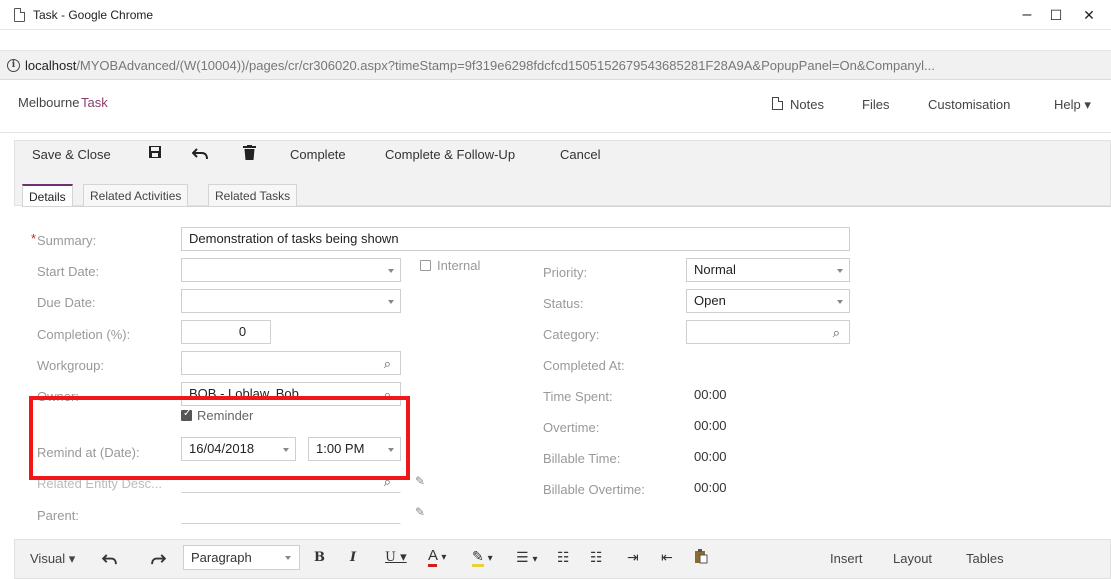 The height and width of the screenshot is (579, 1111). I want to click on parent-label: Parent:, so click(58, 515).